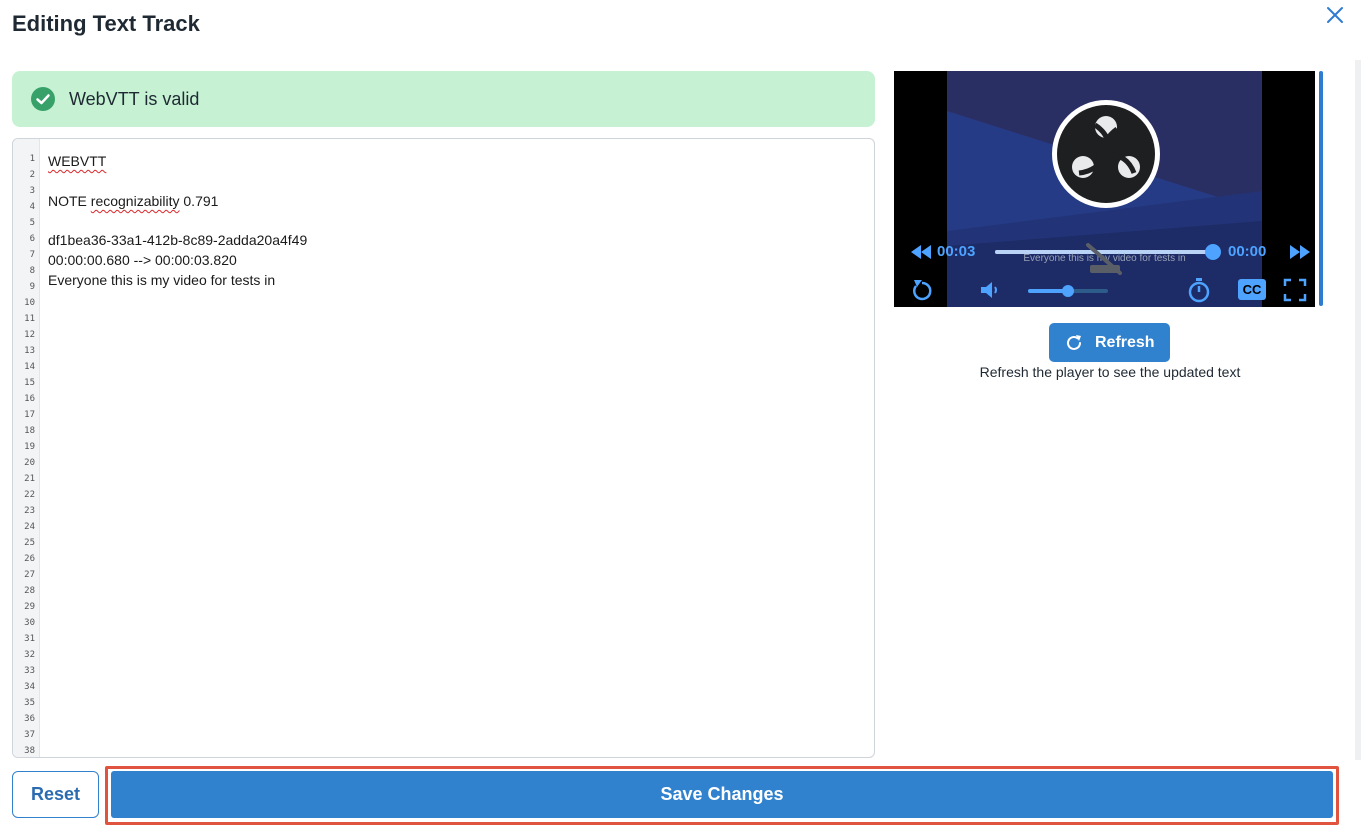 The image size is (1361, 831). I want to click on line-number: 15, so click(29, 383).